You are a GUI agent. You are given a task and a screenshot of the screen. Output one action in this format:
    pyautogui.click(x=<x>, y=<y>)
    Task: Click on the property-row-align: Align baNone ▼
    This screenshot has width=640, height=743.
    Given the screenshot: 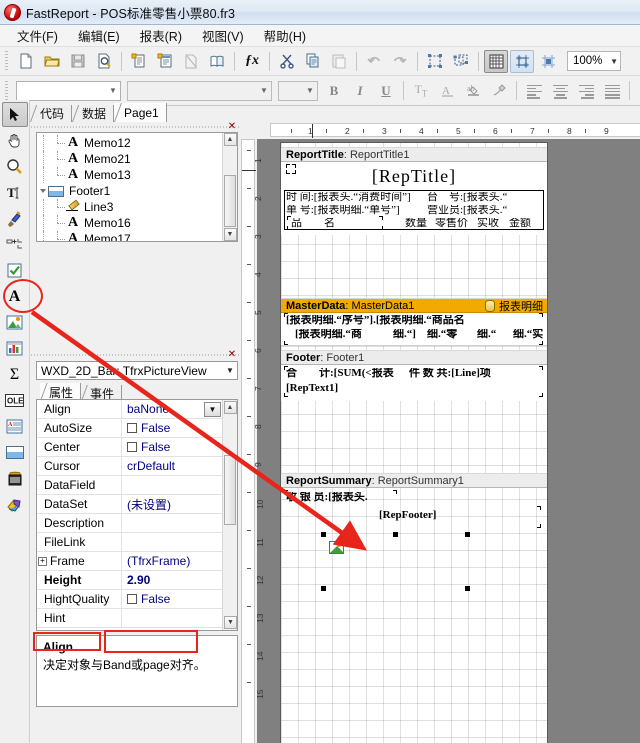 What is the action you would take?
    pyautogui.click(x=129, y=409)
    